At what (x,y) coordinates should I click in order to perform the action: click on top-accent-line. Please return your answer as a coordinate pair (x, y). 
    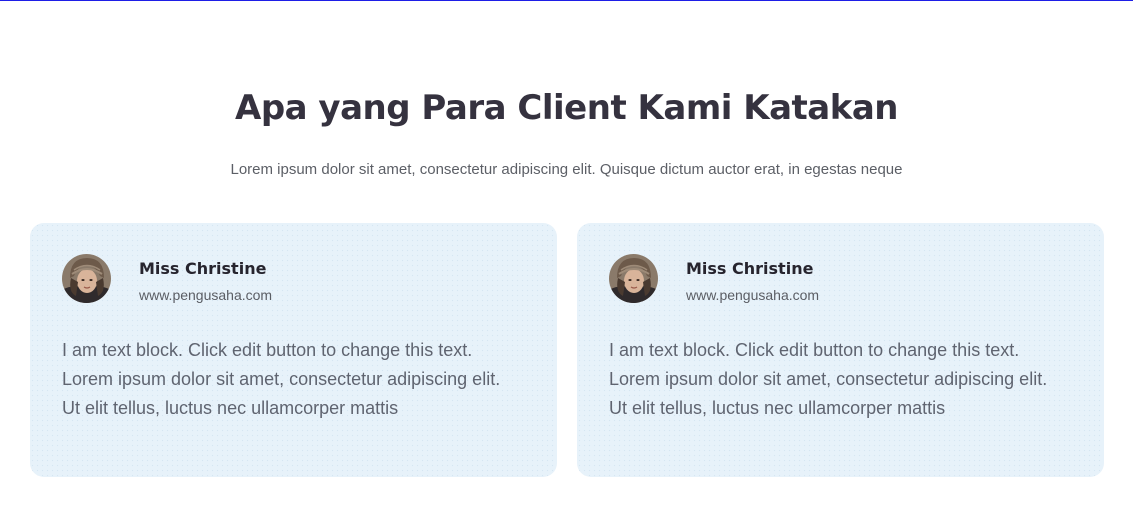
    Looking at the image, I should click on (566, 0).